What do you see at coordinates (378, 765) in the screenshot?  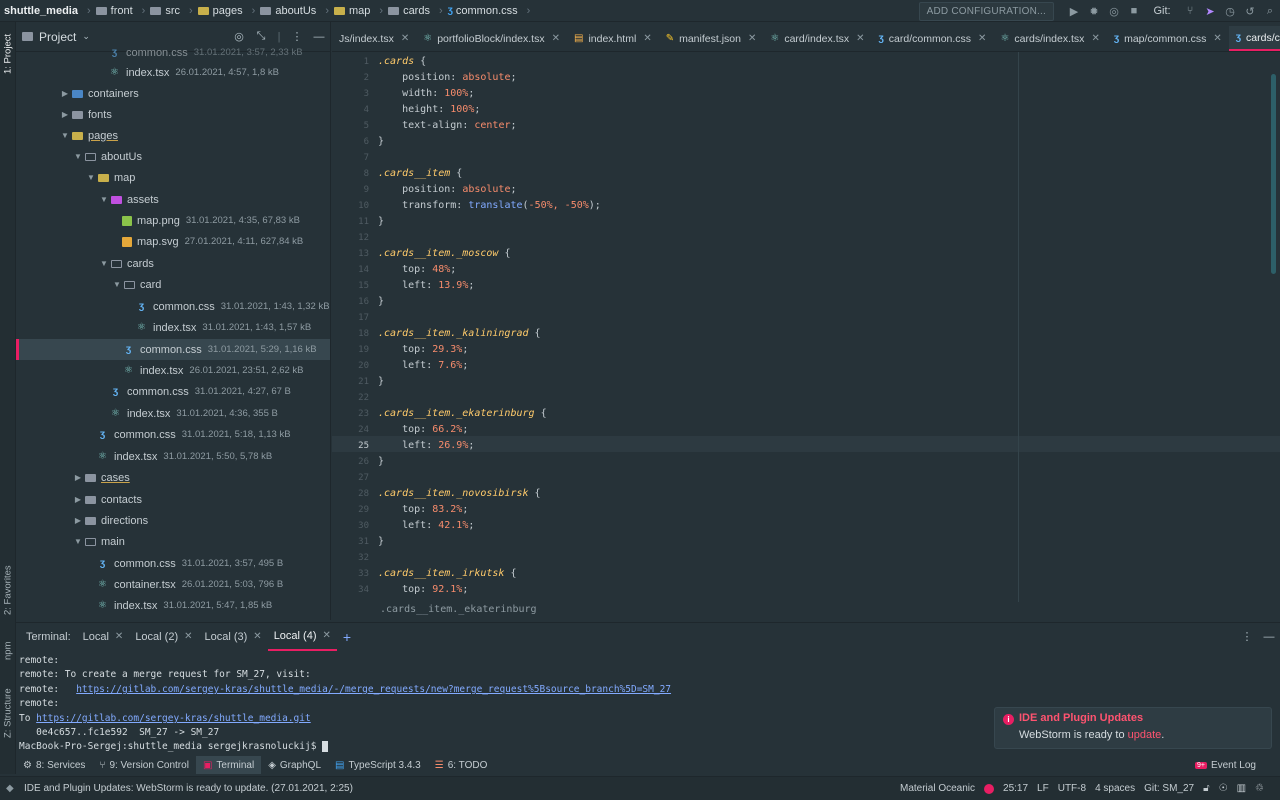 I see `typescript-tool-button: ▤ TypeScript 3.4.3` at bounding box center [378, 765].